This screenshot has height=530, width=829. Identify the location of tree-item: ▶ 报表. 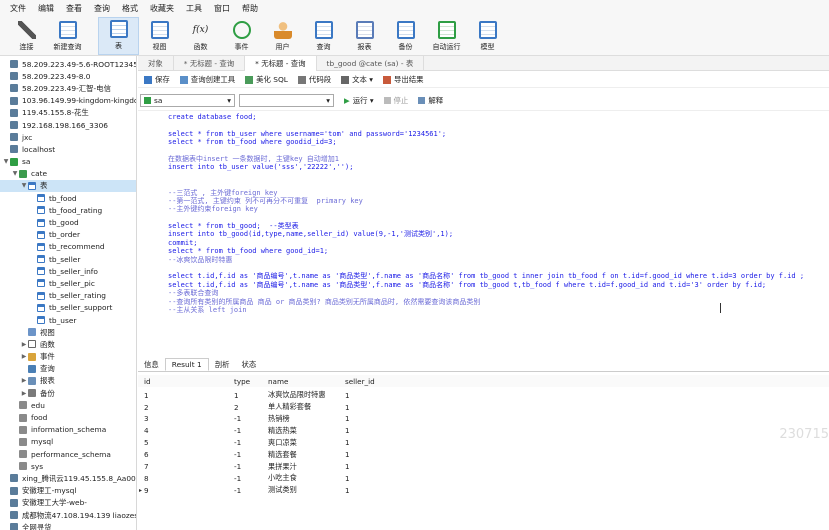
(68, 381).